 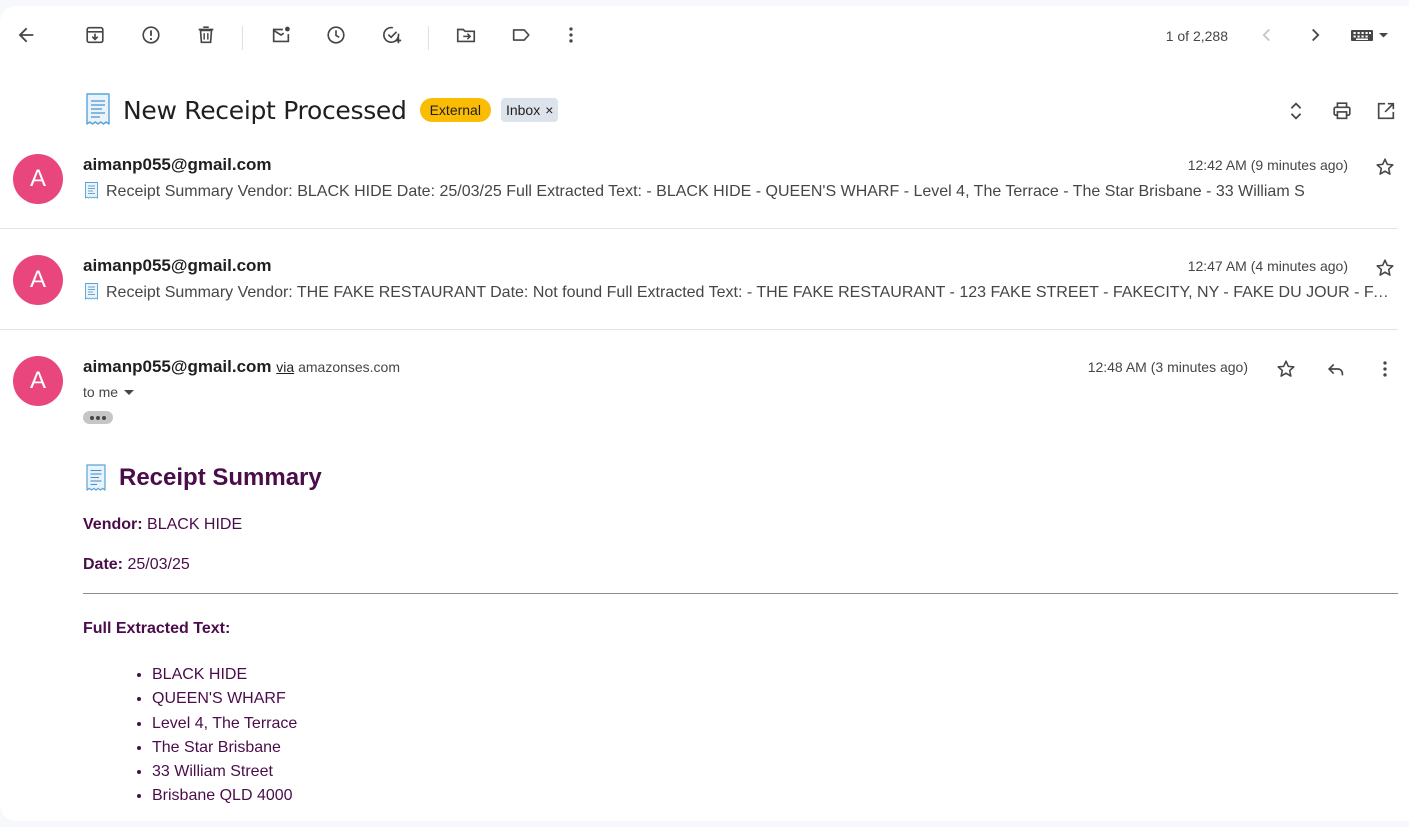 I want to click on message-time: 12:47 AM (4 minutes ago), so click(x=1267, y=266).